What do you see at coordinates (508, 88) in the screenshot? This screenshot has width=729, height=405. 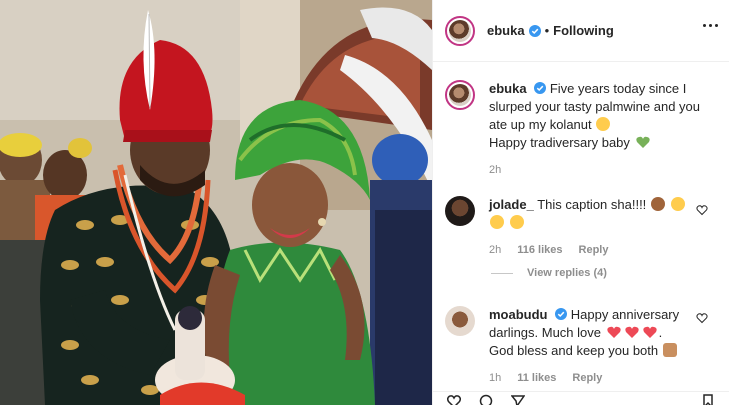 I see `caption-username: ebuka` at bounding box center [508, 88].